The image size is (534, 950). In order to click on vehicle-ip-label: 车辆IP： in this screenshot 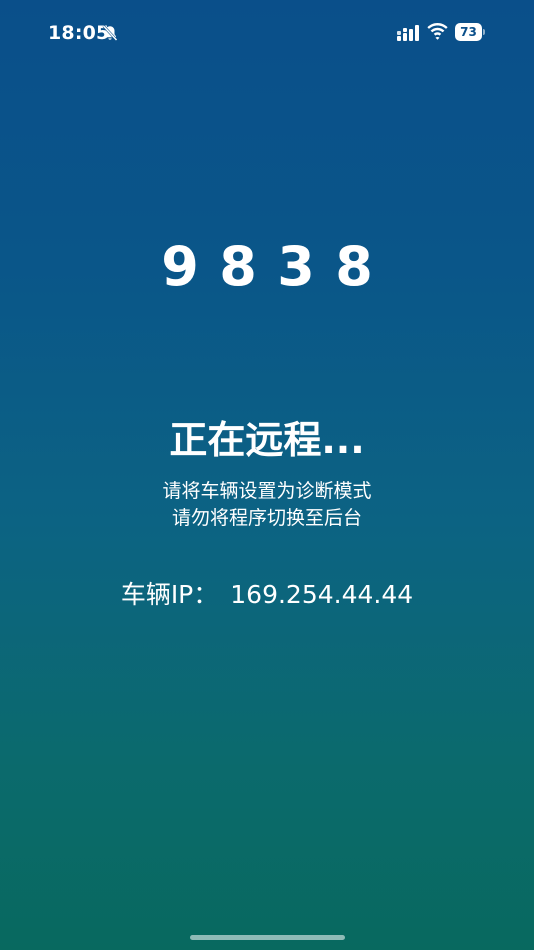, I will do `click(169, 594)`.